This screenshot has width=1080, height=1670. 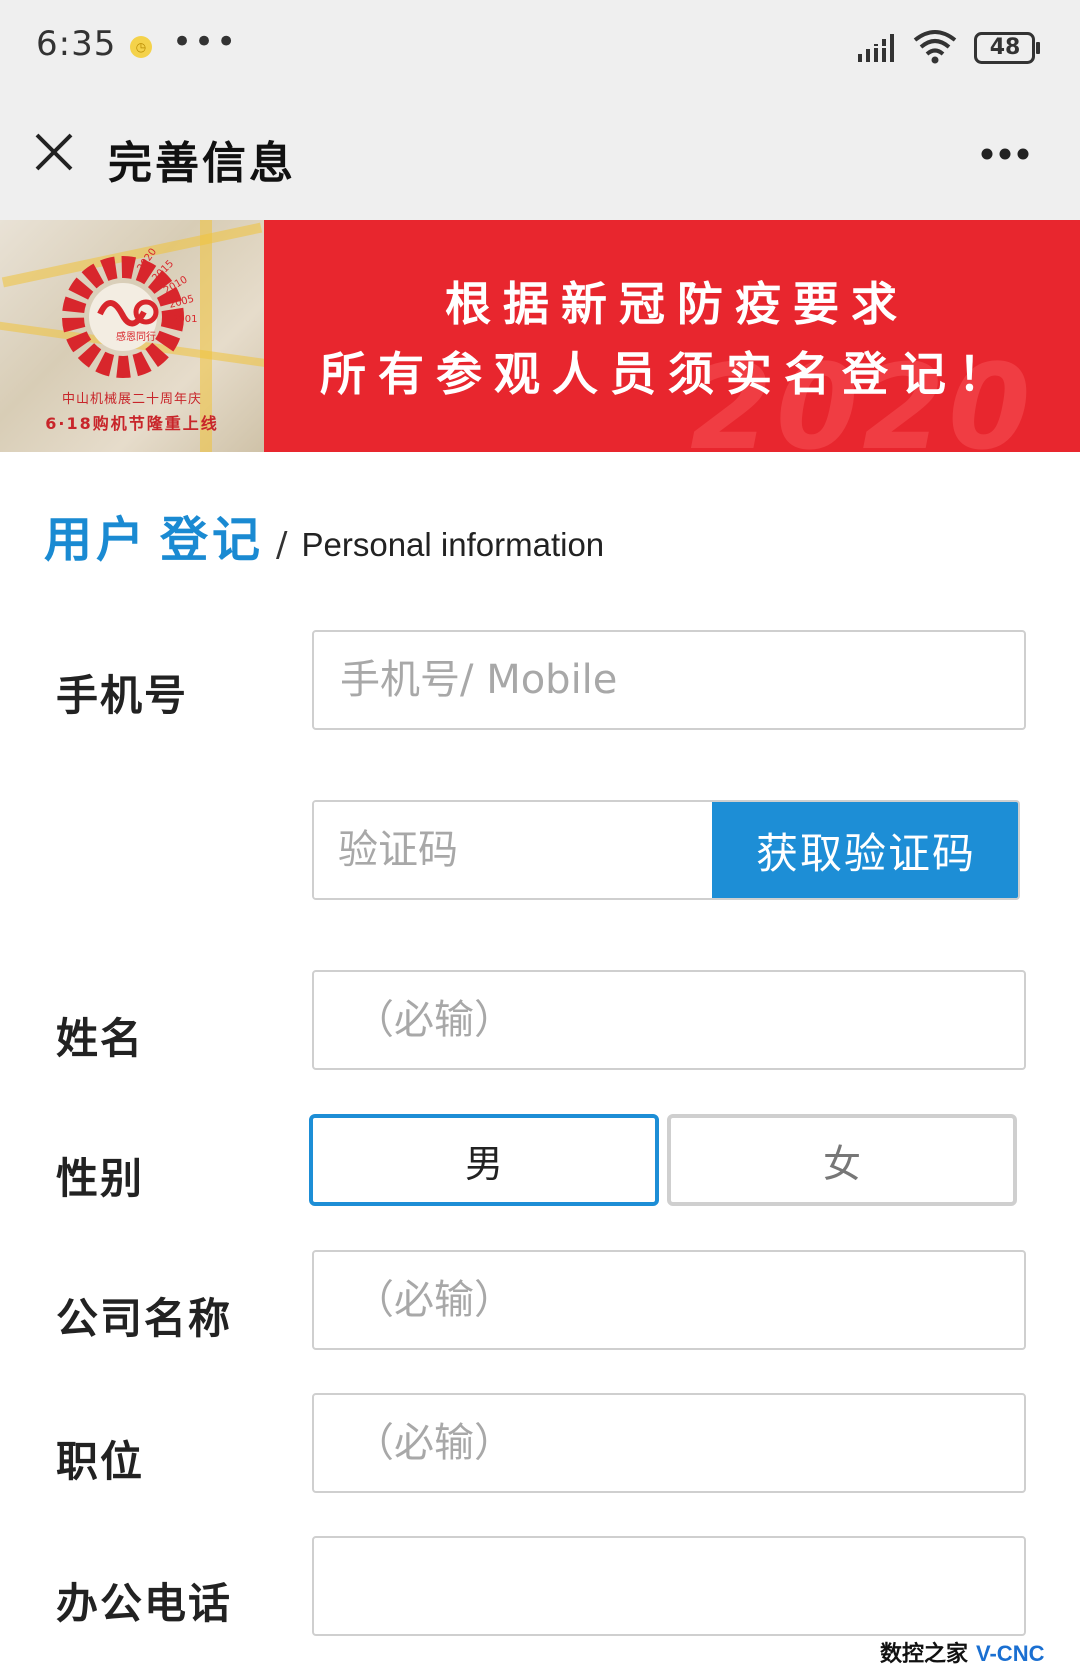 What do you see at coordinates (669, 680) in the screenshot?
I see `mobile-input` at bounding box center [669, 680].